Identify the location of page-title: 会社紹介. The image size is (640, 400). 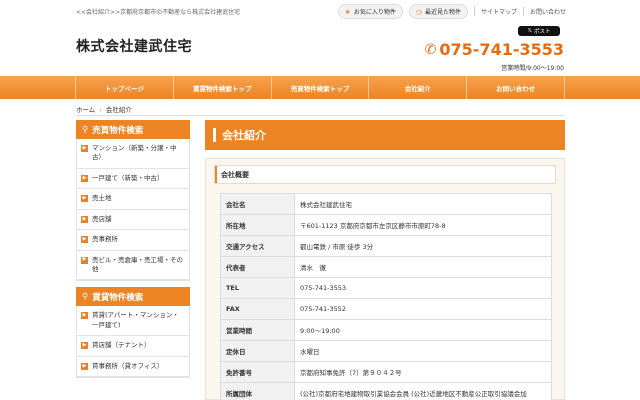
(244, 135).